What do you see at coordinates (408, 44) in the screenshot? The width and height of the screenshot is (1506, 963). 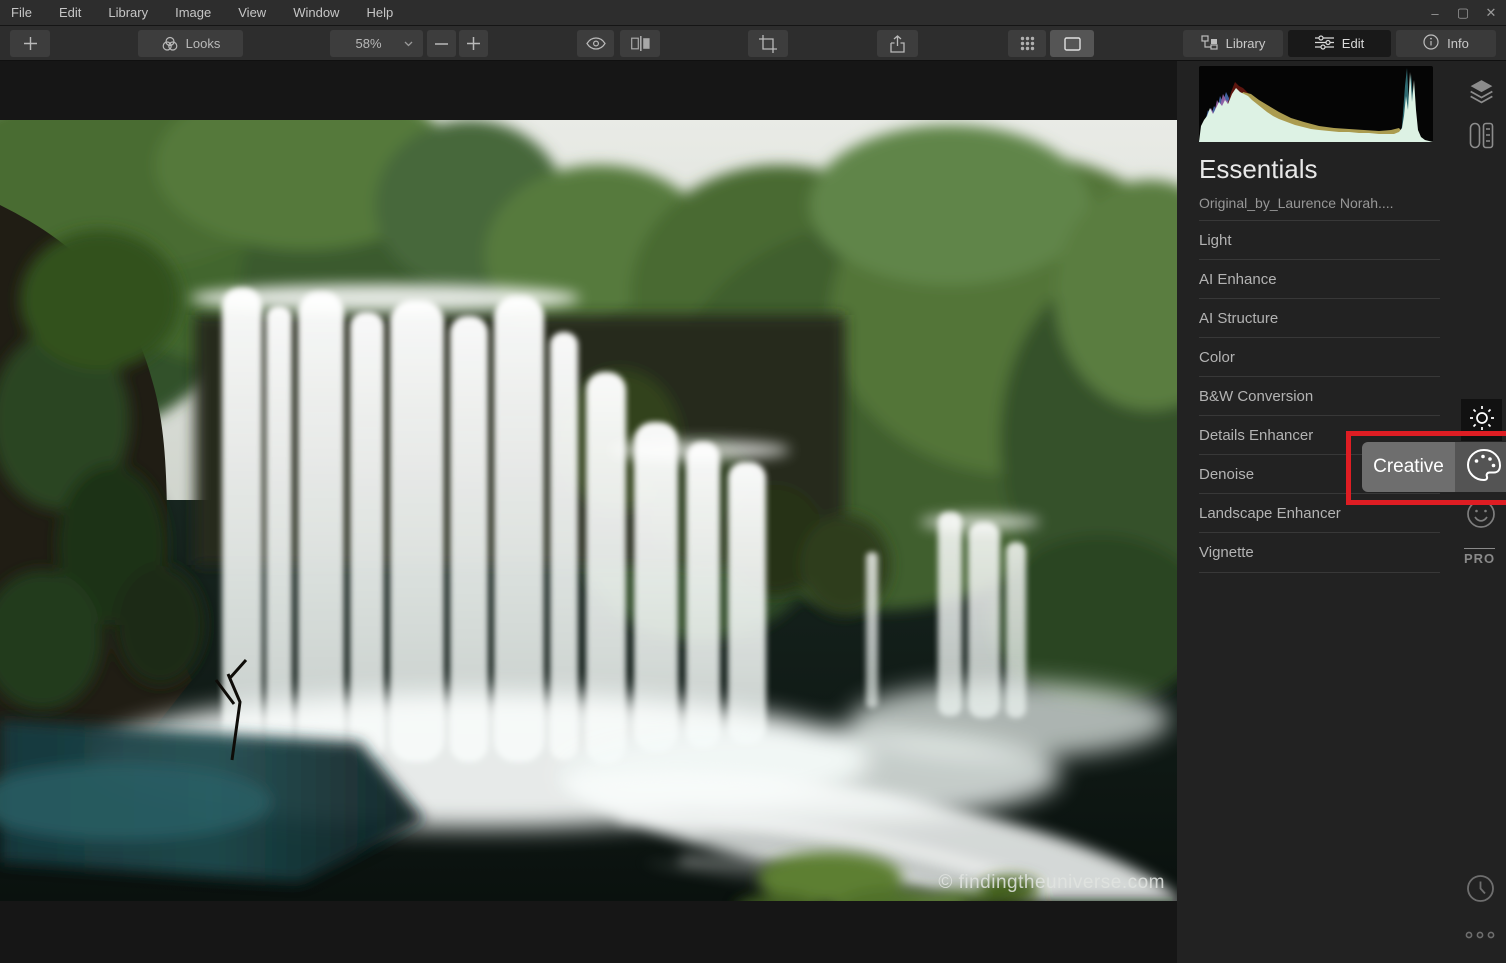 I see `chevron-down-icon` at bounding box center [408, 44].